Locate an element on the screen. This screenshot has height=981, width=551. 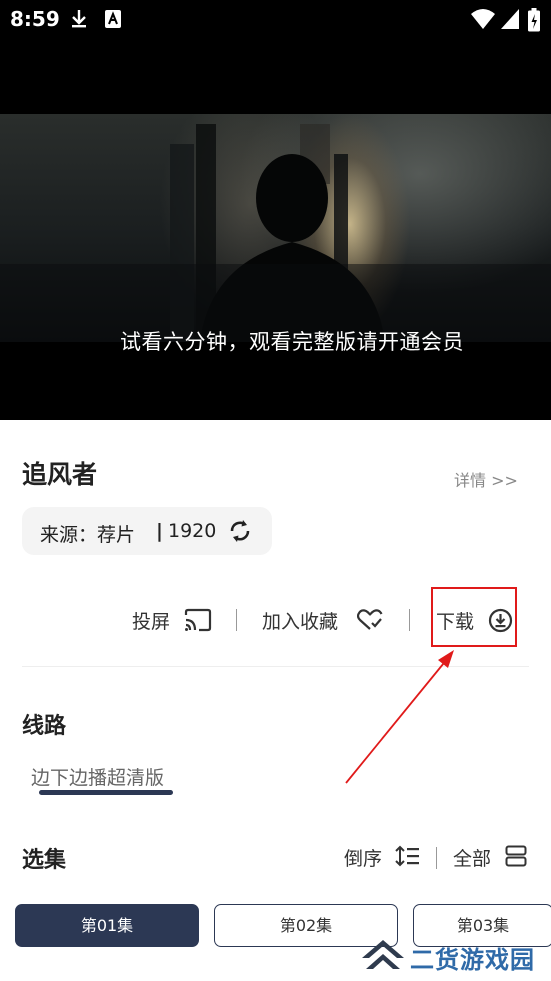
order-toggle: 倒序 is located at coordinates (363, 857).